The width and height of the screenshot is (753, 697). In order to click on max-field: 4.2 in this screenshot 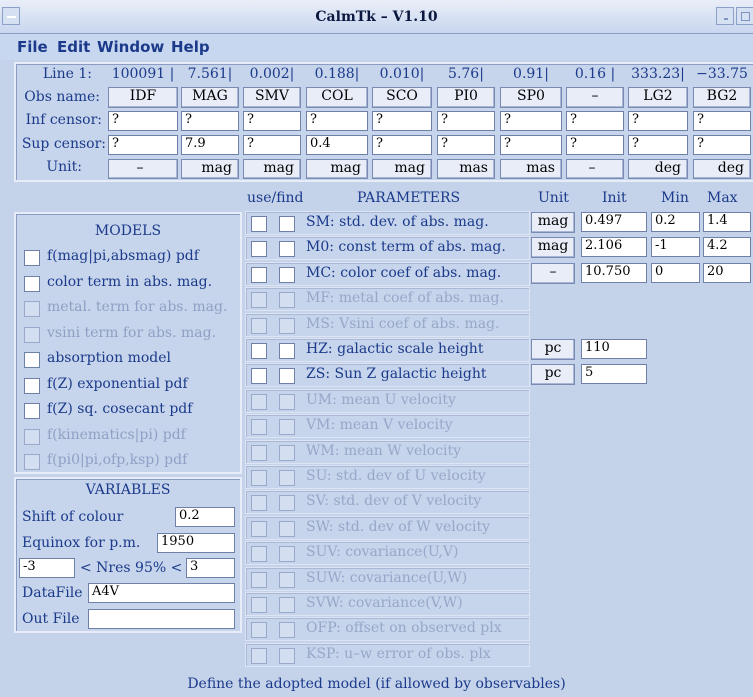, I will do `click(727, 247)`.